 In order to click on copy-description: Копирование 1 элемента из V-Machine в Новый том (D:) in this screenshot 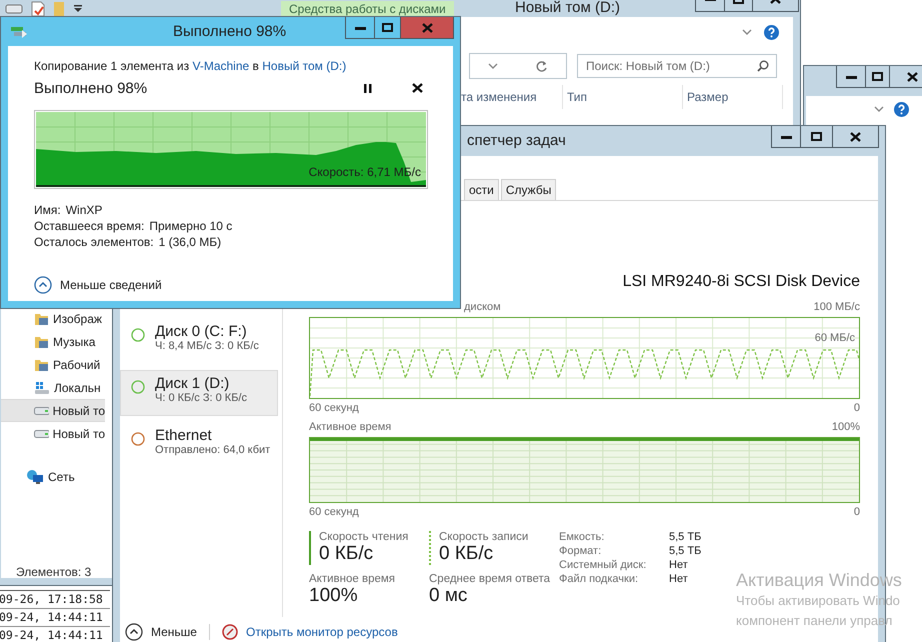, I will do `click(191, 66)`.